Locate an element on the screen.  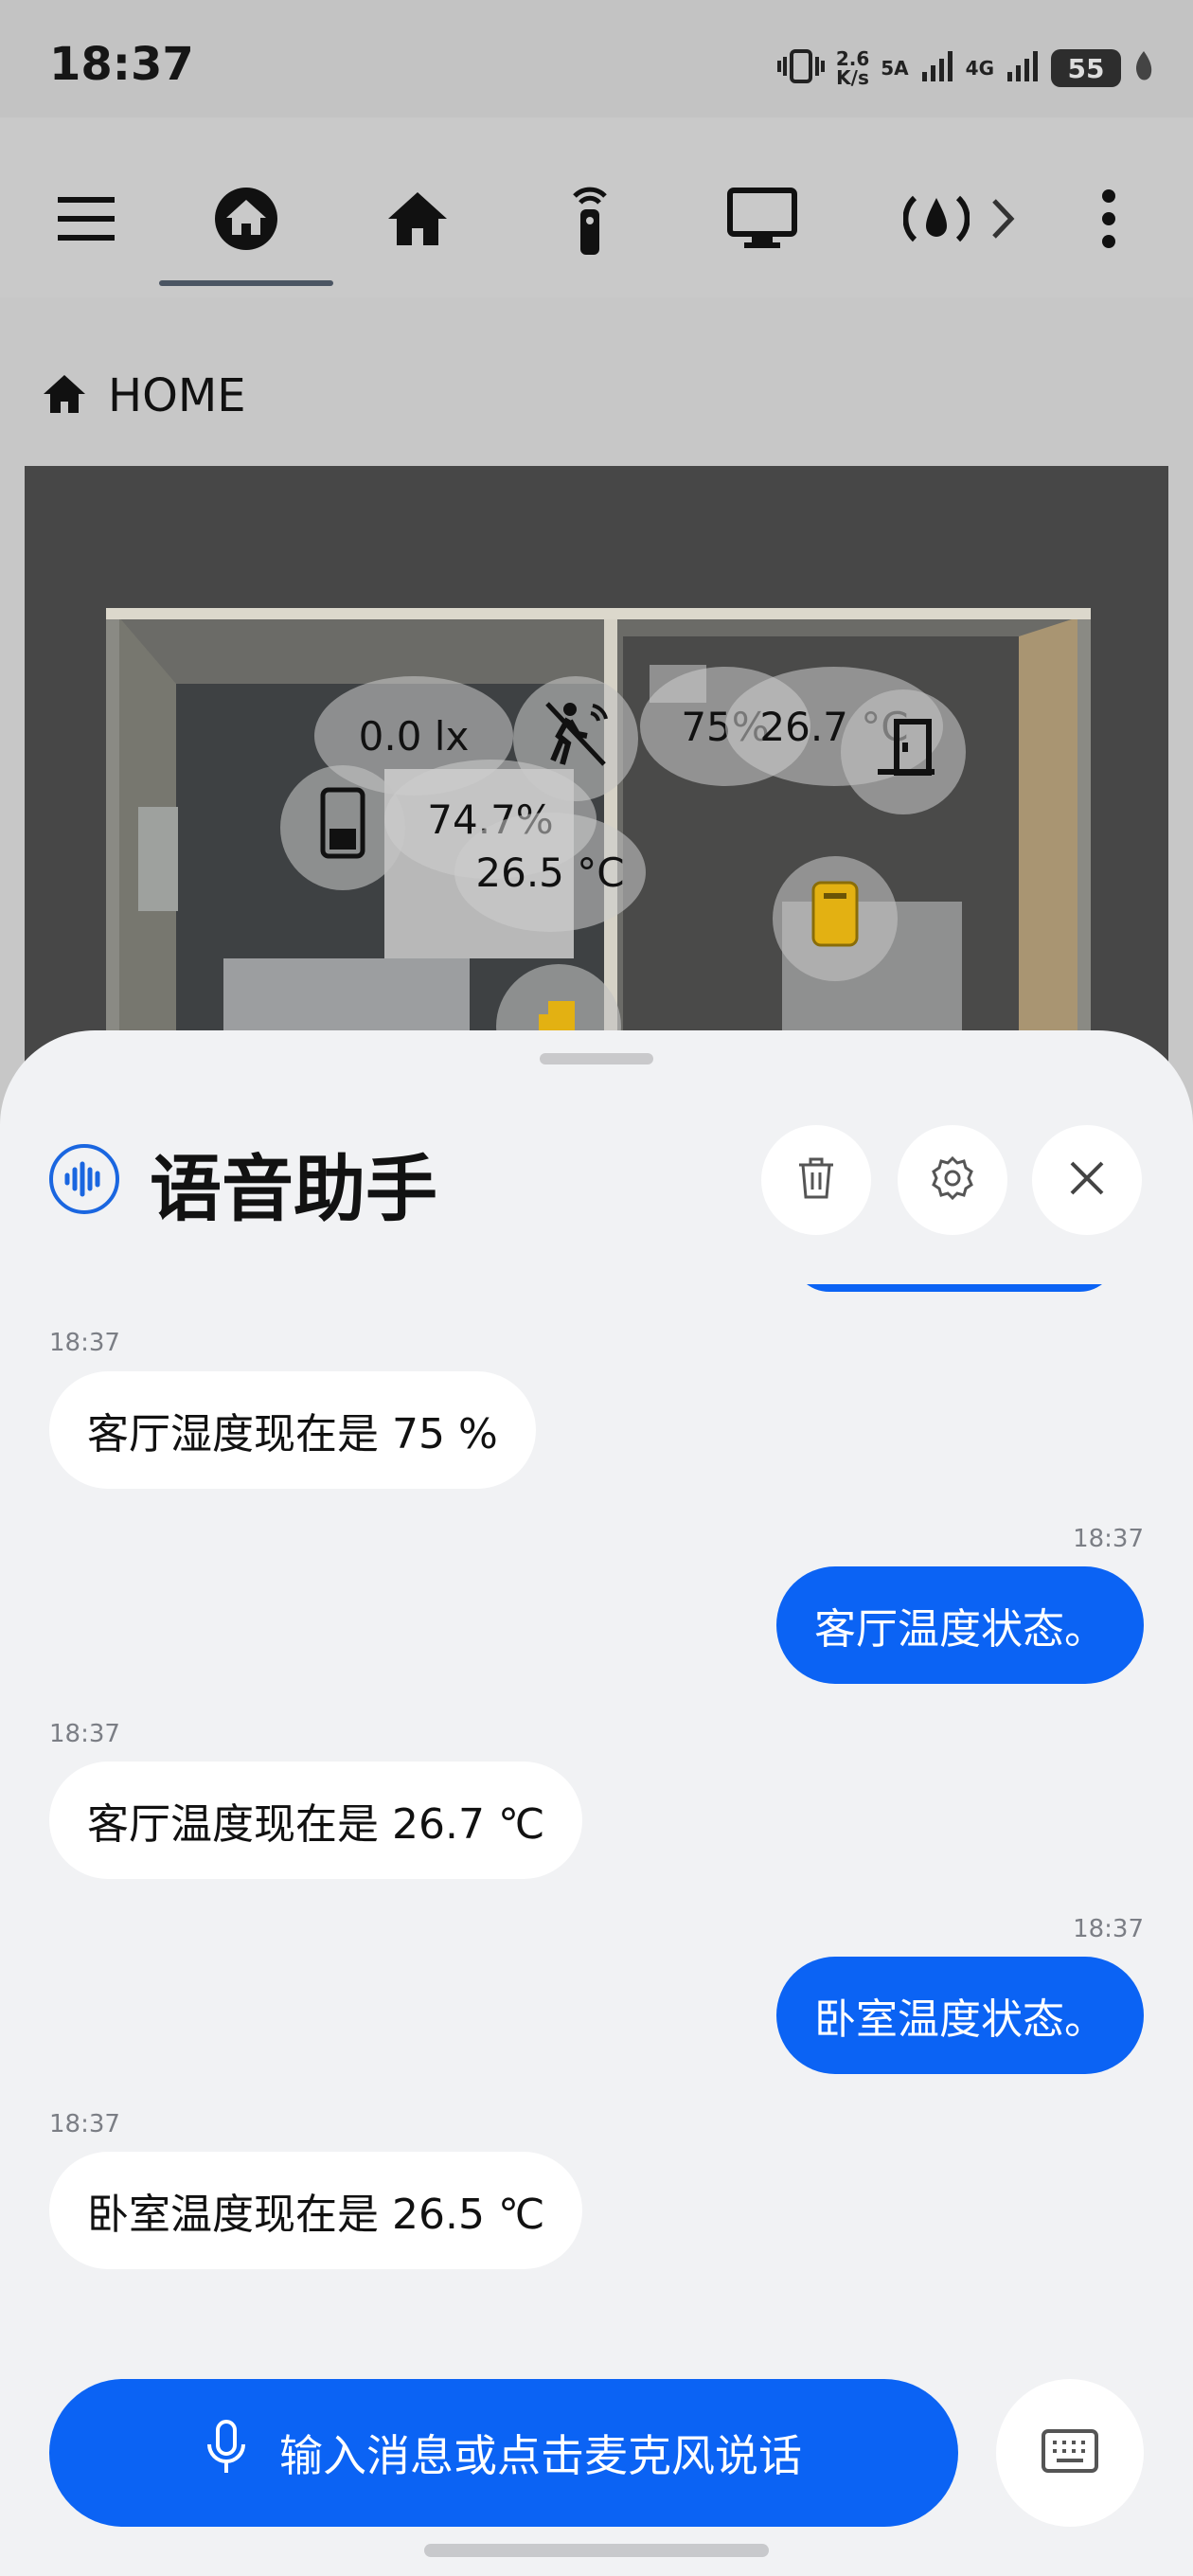
sheet-drag-handle is located at coordinates (596, 1058).